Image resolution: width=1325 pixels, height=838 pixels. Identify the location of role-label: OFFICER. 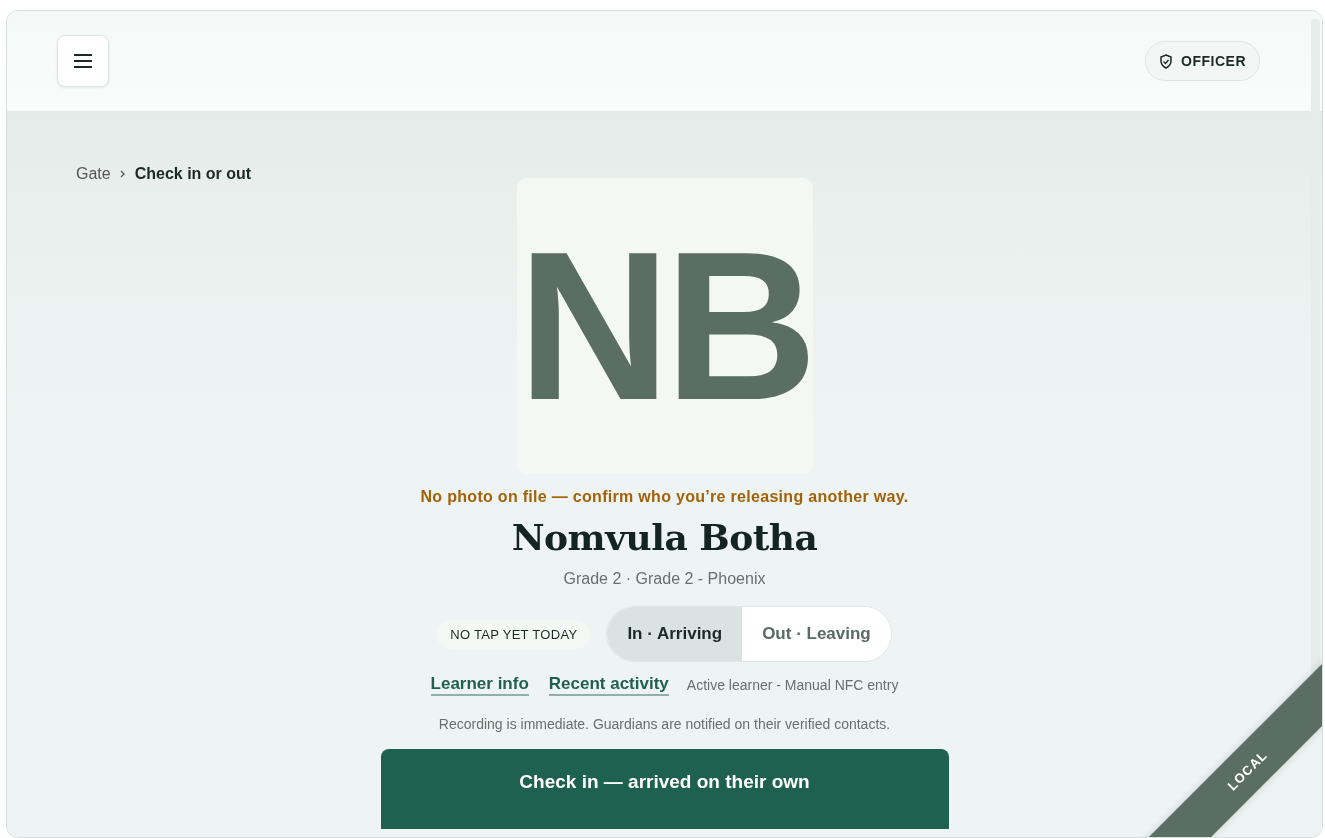
(1213, 61).